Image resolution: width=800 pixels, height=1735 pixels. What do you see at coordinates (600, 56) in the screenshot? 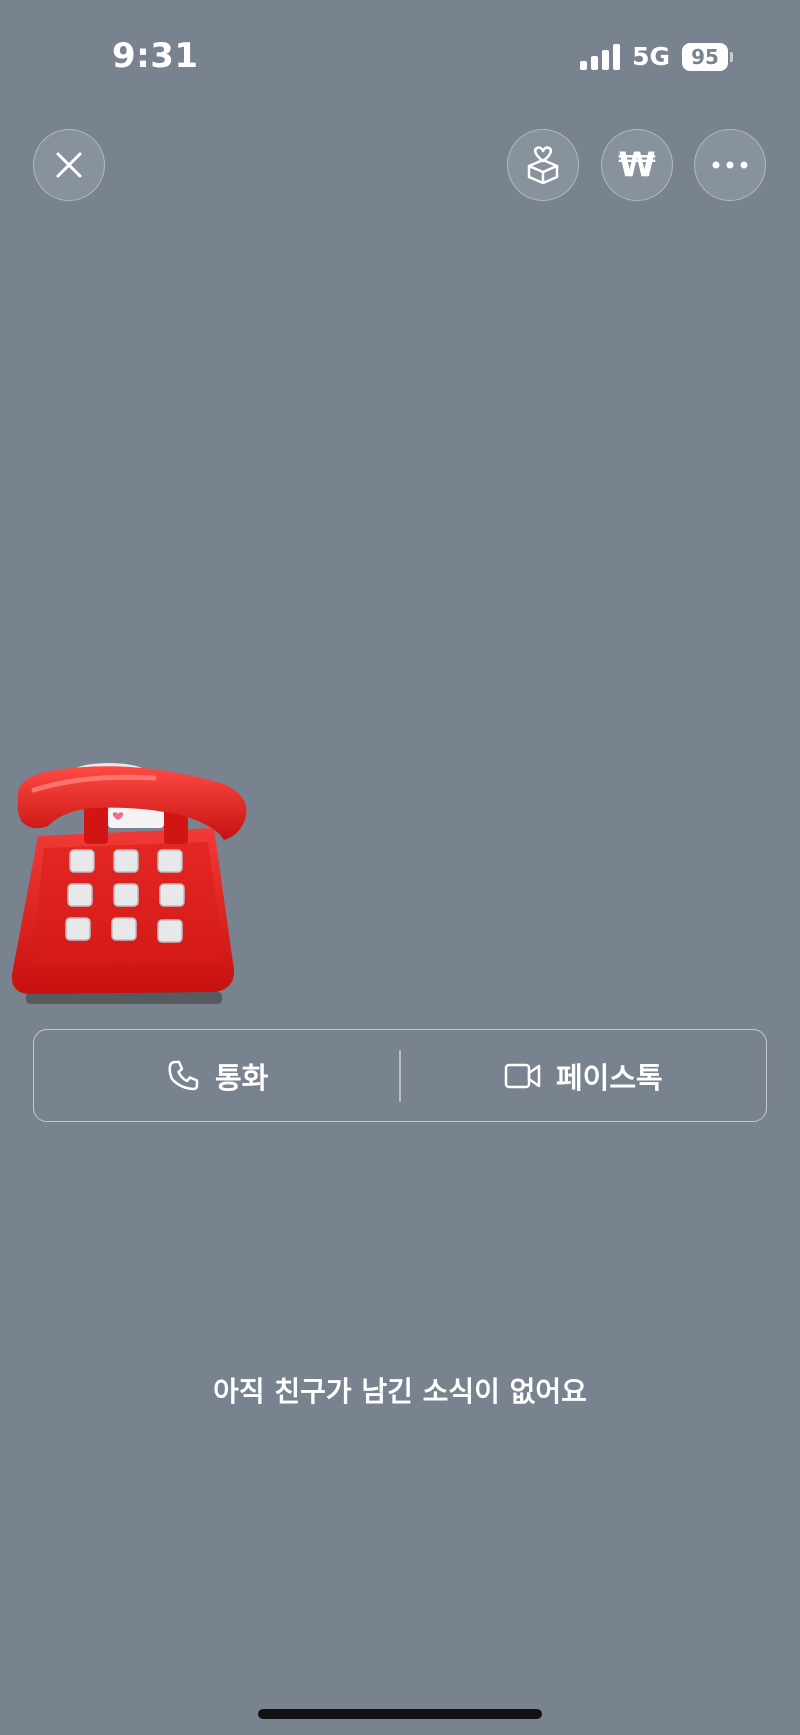
I see `signal-icon` at bounding box center [600, 56].